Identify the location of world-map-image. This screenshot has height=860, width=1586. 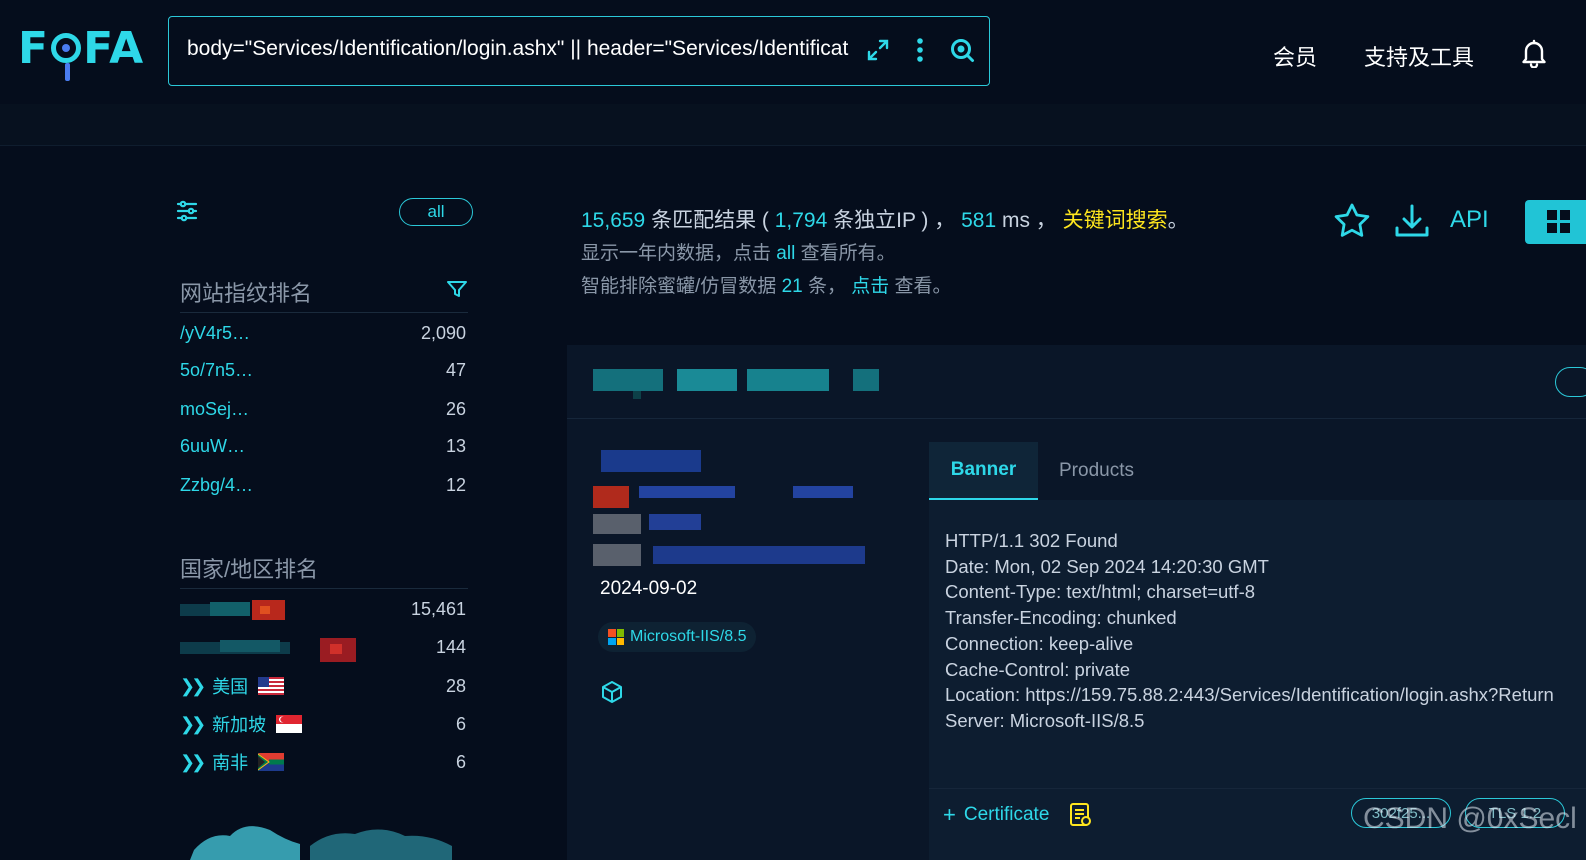
(321, 843).